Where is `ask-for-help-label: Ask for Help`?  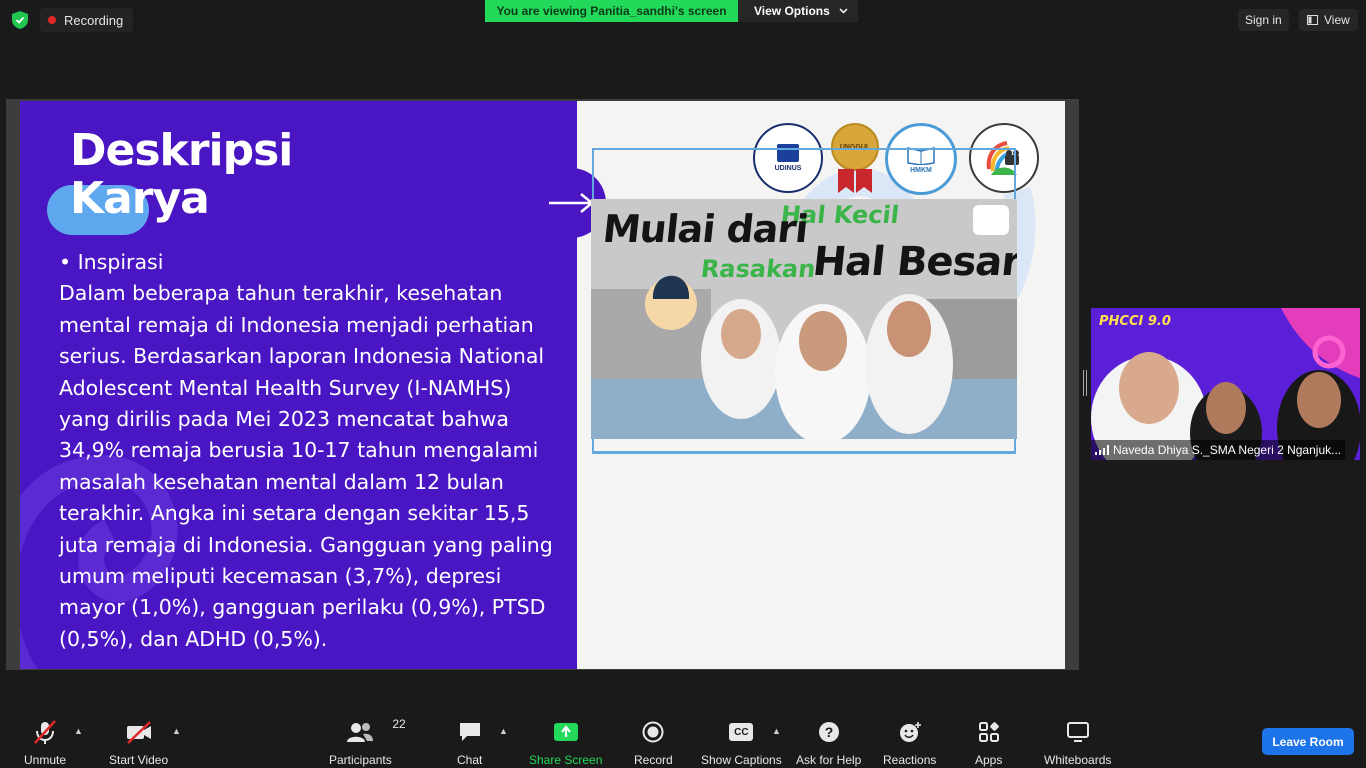 ask-for-help-label: Ask for Help is located at coordinates (829, 760).